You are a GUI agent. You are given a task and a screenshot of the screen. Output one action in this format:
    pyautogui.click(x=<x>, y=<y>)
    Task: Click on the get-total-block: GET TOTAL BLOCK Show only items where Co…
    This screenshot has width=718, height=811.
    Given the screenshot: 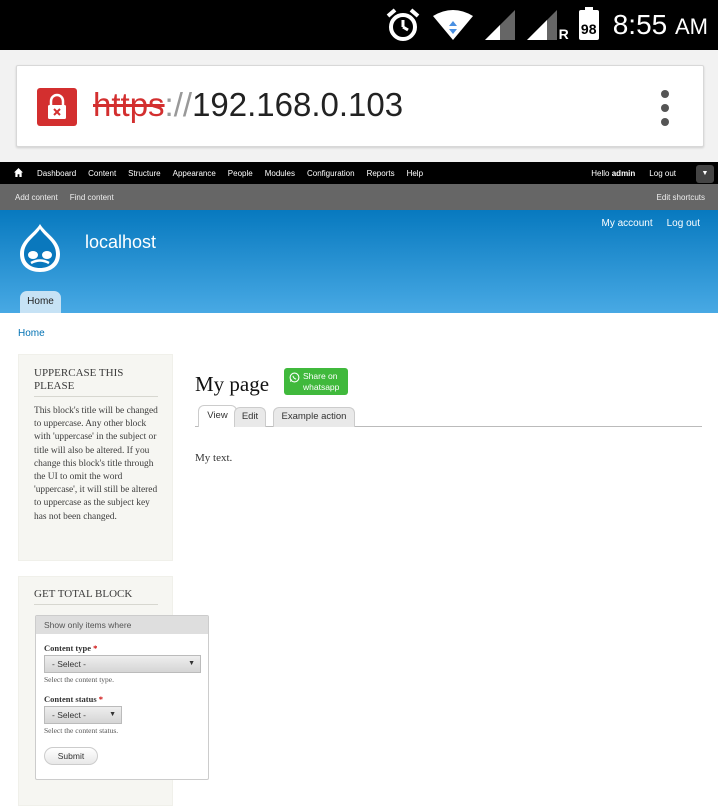 What is the action you would take?
    pyautogui.click(x=113, y=691)
    